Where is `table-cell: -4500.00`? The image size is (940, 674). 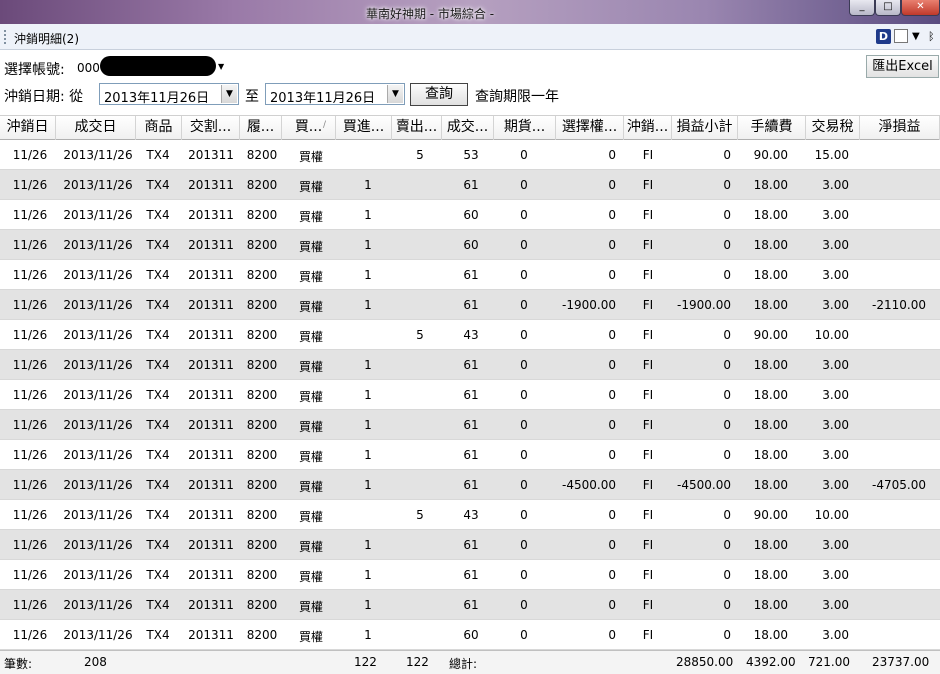
table-cell: -4500.00 is located at coordinates (589, 485).